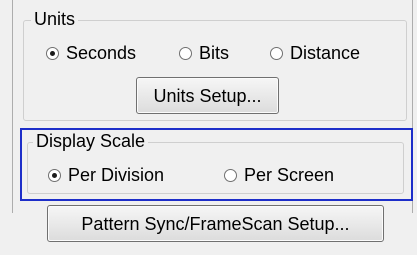  I want to click on radio-per-screen-label: Per Screen, so click(289, 175).